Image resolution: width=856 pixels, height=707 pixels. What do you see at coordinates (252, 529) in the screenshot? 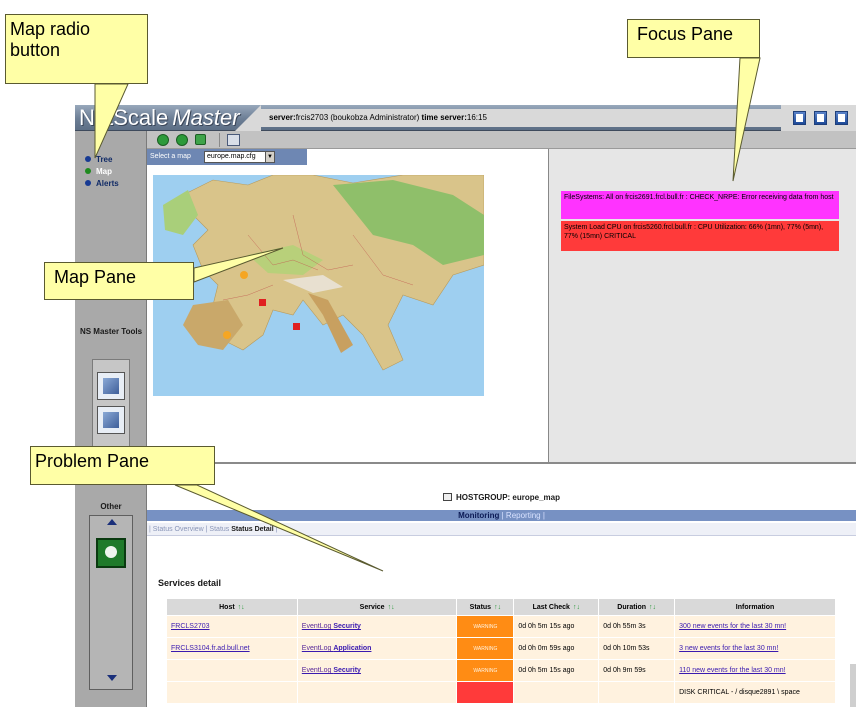
I see `subnav-status-detail: Status Detail` at bounding box center [252, 529].